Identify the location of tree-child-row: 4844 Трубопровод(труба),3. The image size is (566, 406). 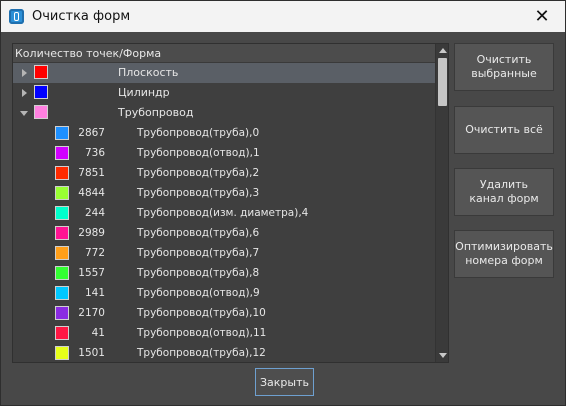
(224, 193).